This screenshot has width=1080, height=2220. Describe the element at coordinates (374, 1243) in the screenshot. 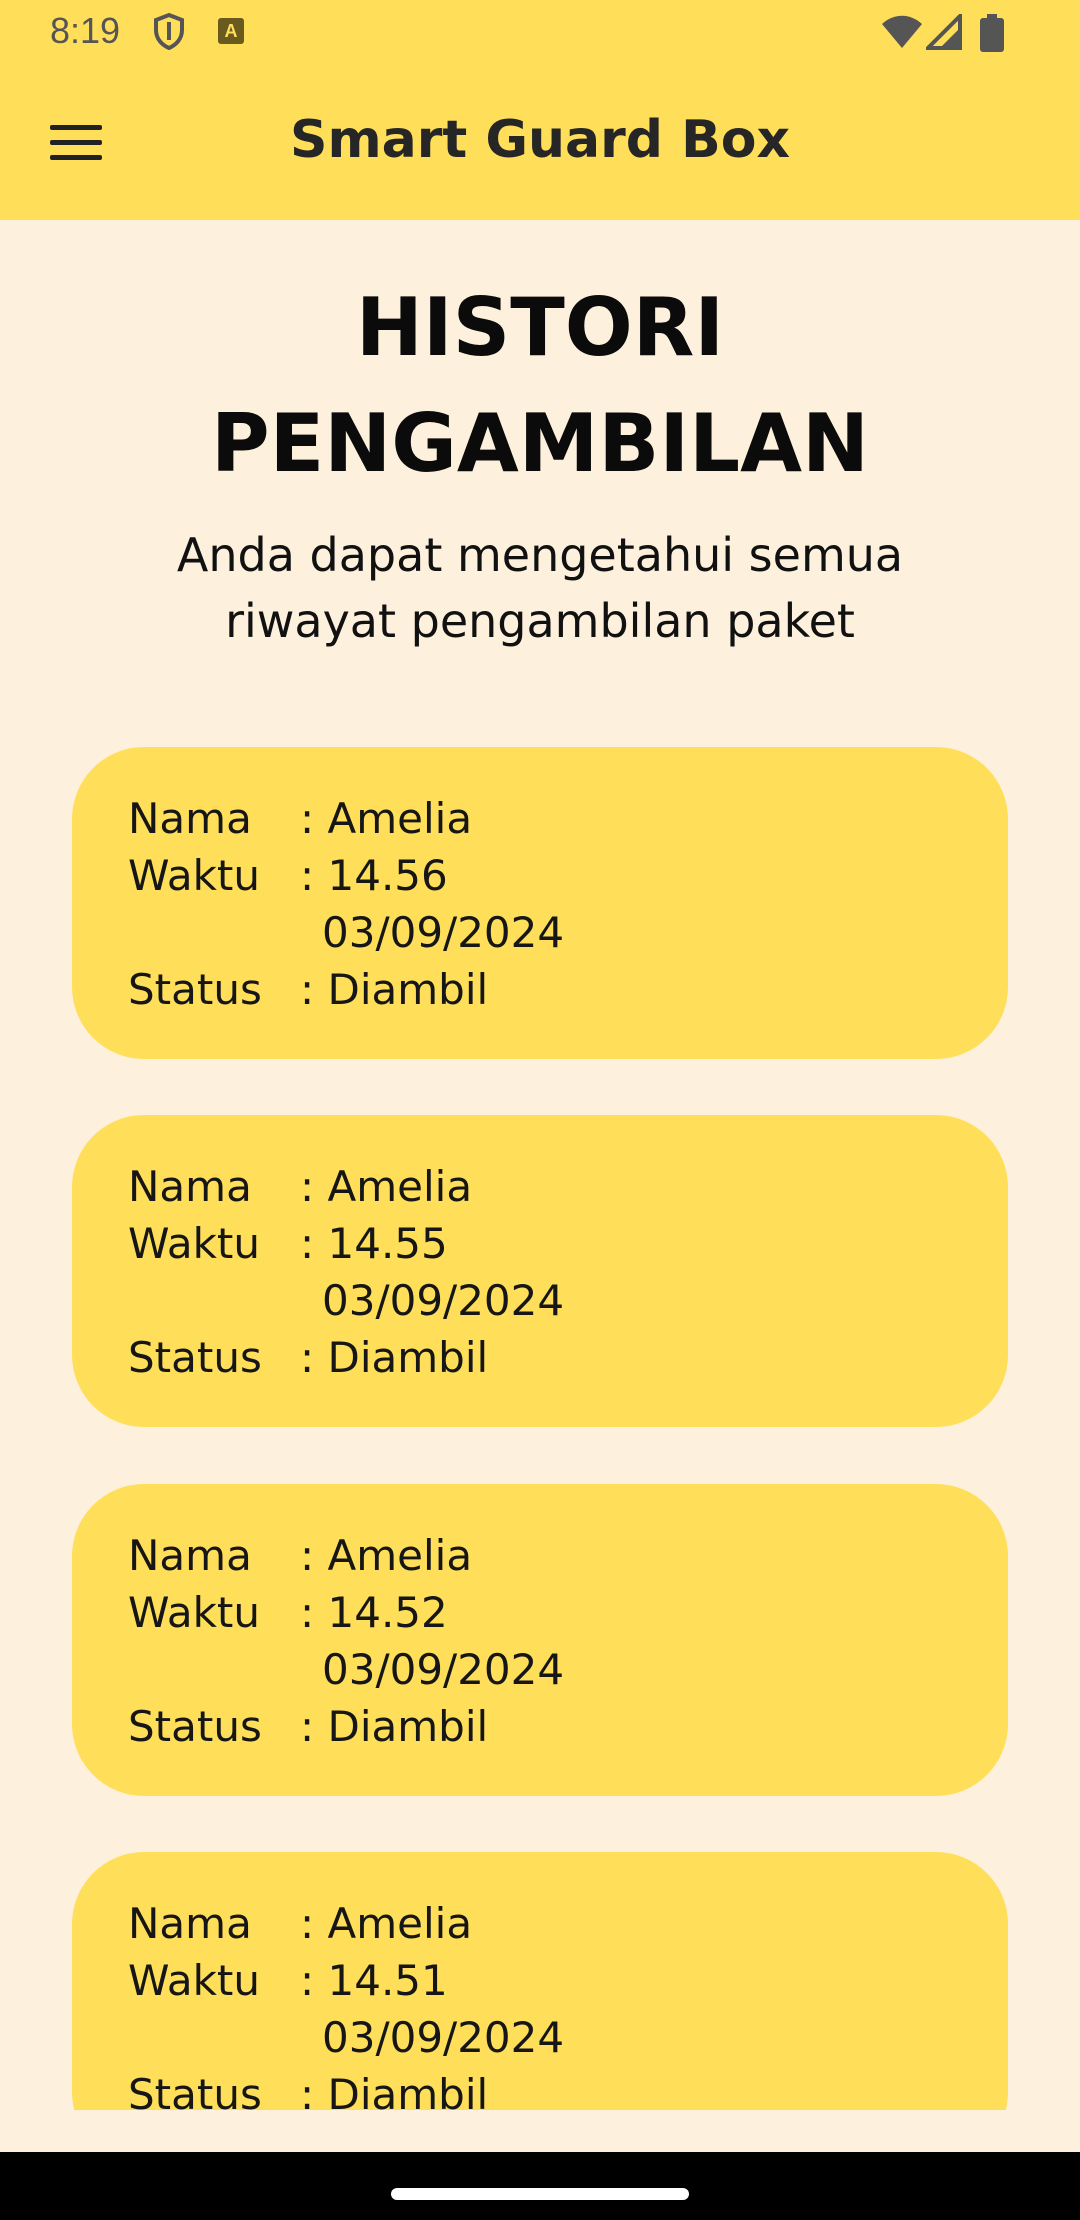

I see `time-value: : 14.55` at that location.